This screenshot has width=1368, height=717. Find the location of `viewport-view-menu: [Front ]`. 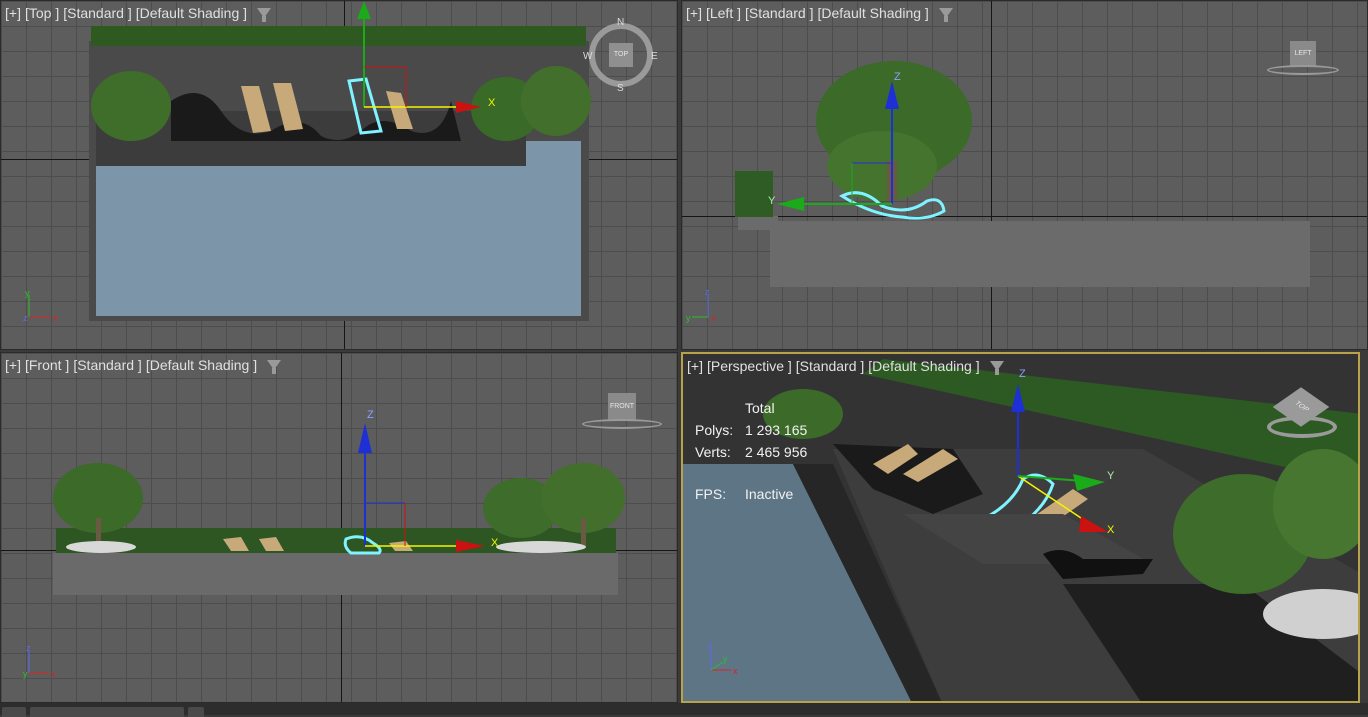

viewport-view-menu: [Front ] is located at coordinates (47, 365).